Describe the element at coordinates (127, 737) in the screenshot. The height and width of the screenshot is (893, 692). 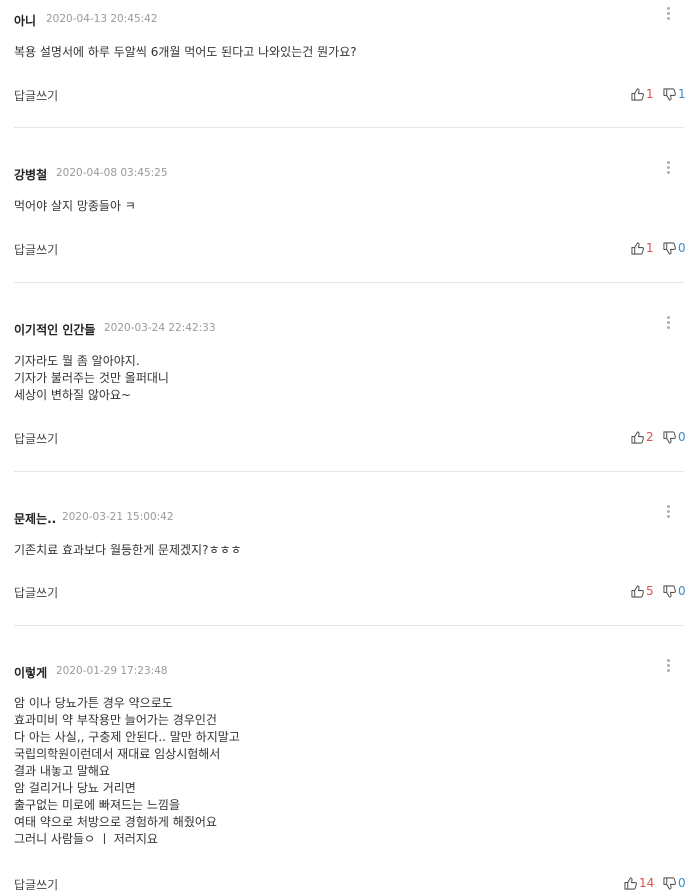
I see `comment-text: 다 아는 사실,, 구충제 안된다.. 말만 하지말고` at that location.